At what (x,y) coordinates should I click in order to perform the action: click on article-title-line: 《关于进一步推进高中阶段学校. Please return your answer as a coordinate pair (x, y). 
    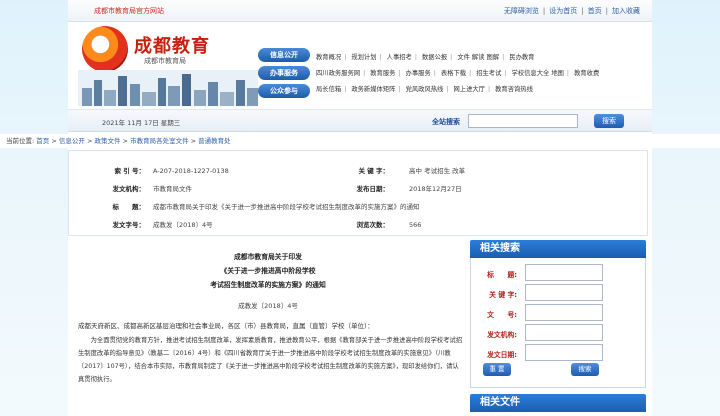
    Looking at the image, I should click on (268, 271).